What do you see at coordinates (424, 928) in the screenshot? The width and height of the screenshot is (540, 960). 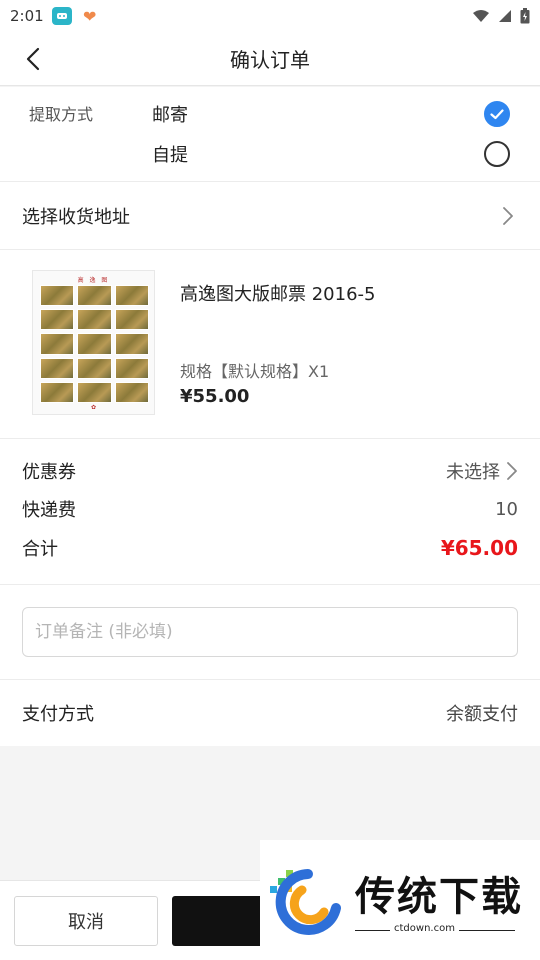 I see `watermark-url: ctdown.com` at bounding box center [424, 928].